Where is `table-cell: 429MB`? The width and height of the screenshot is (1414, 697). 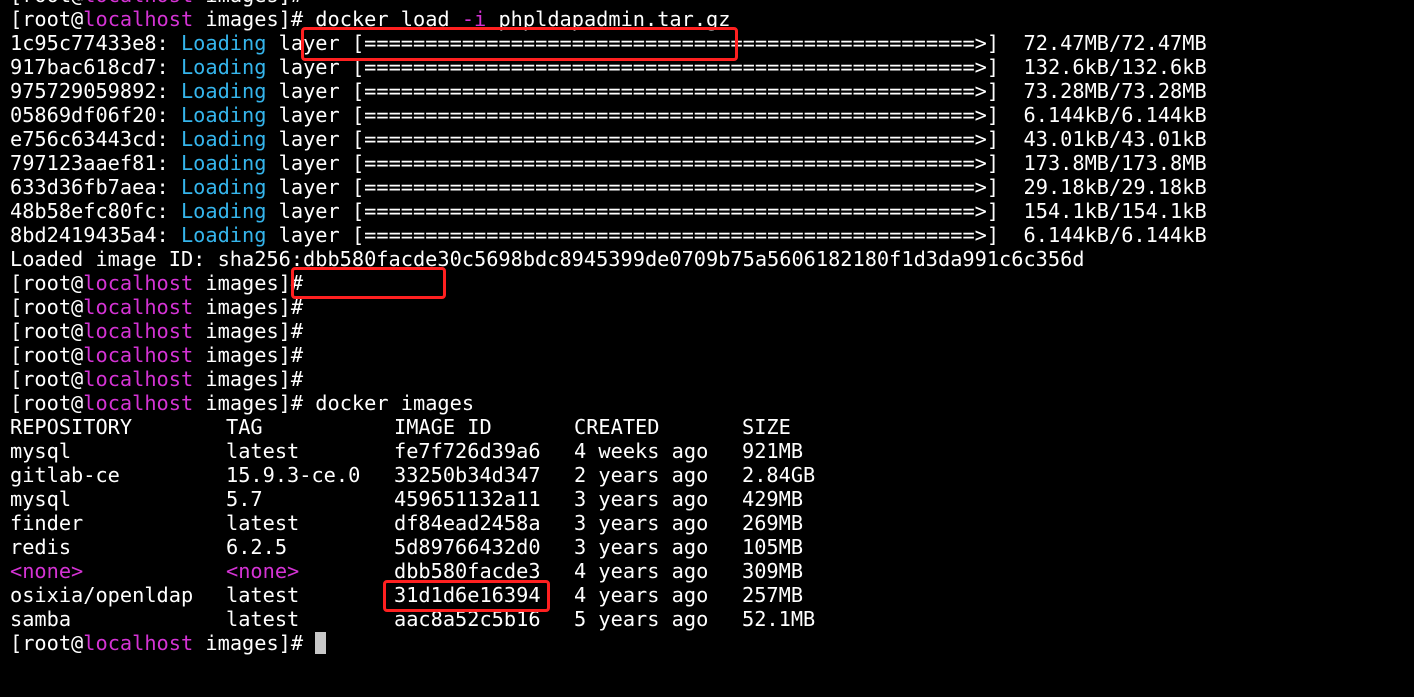 table-cell: 429MB is located at coordinates (773, 499).